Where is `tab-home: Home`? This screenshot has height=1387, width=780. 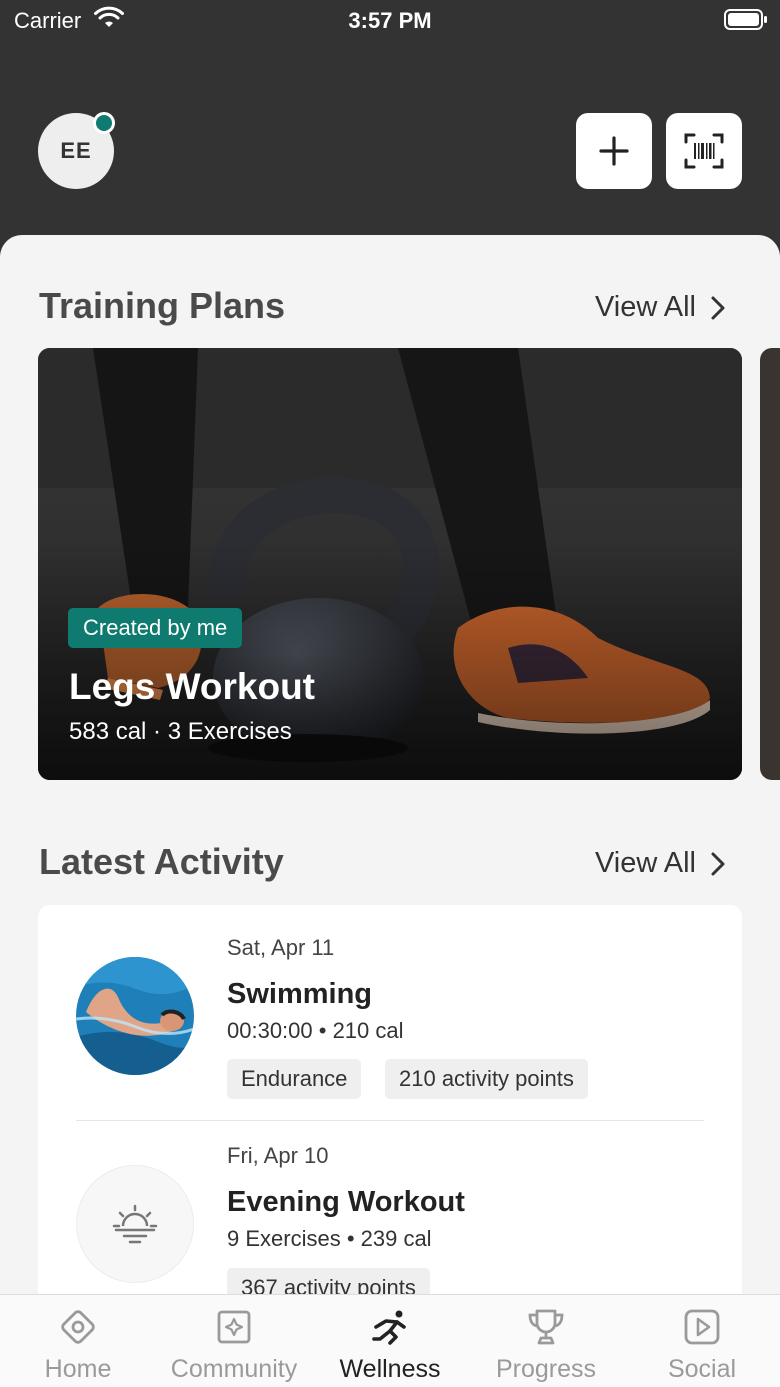 tab-home: Home is located at coordinates (78, 1341).